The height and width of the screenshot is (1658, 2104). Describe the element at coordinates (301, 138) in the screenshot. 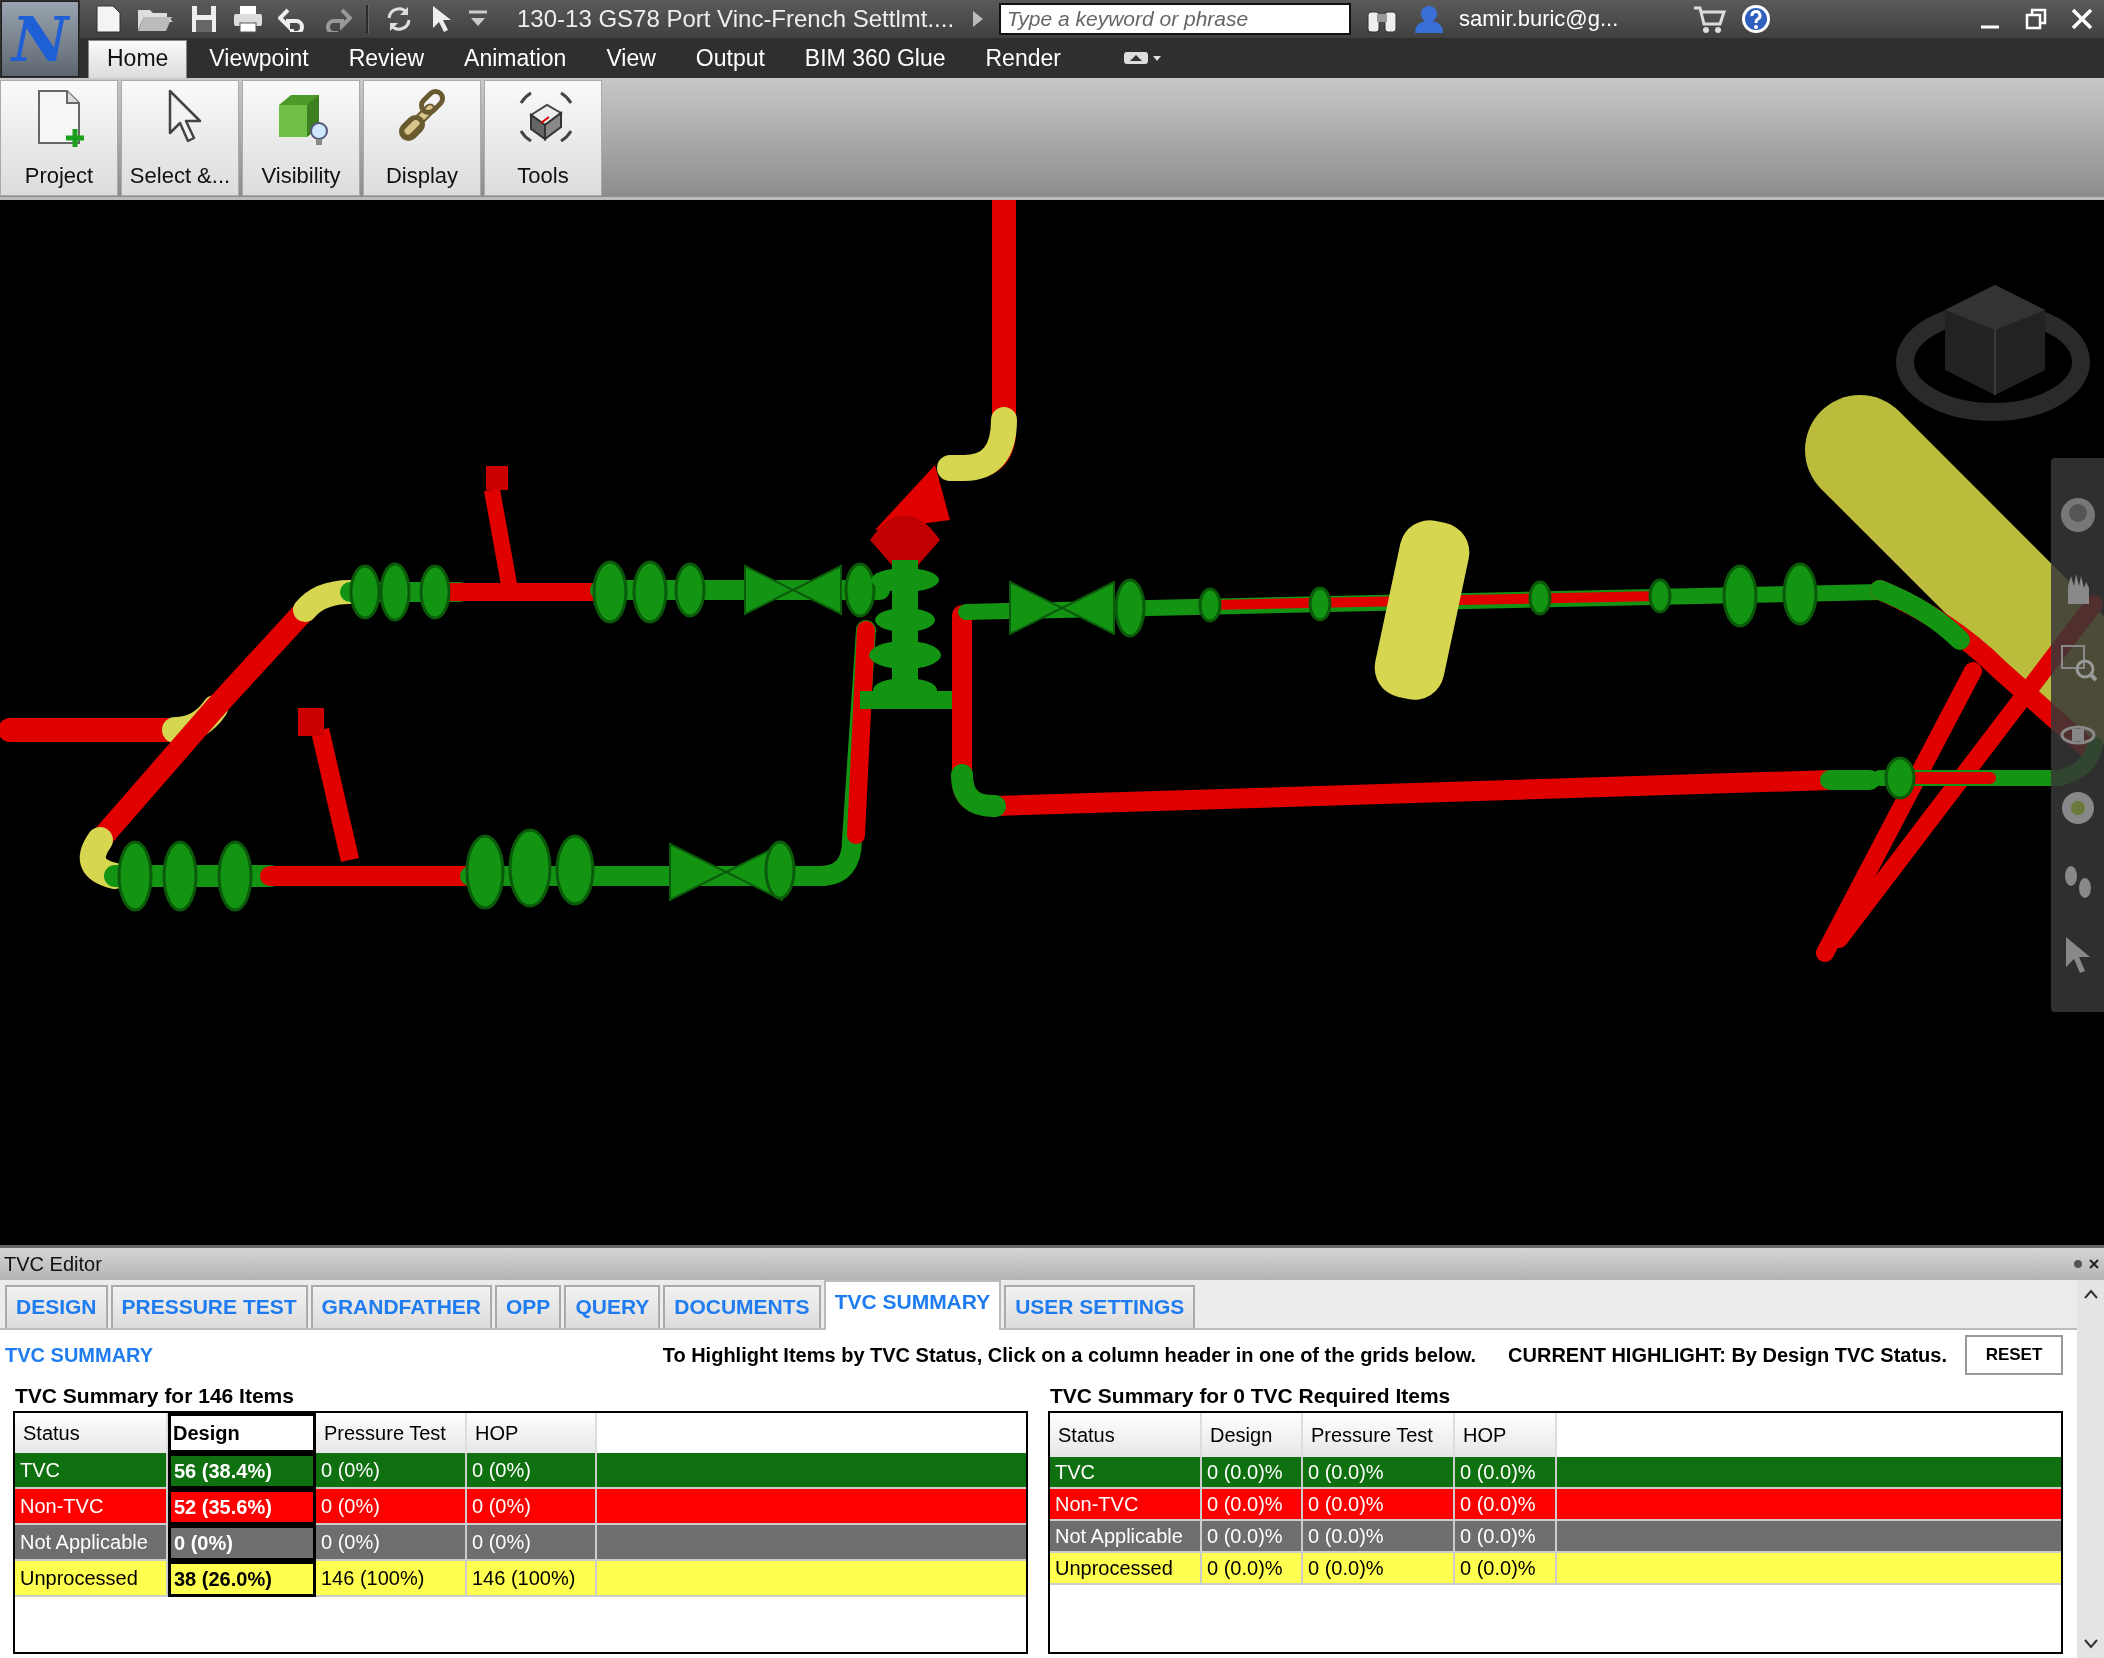

I see `ribbon-button: Visibility` at that location.